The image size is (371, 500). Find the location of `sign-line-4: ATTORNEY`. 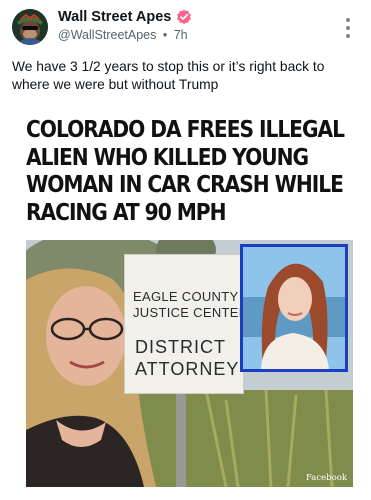

sign-line-4: ATTORNEY is located at coordinates (187, 369).